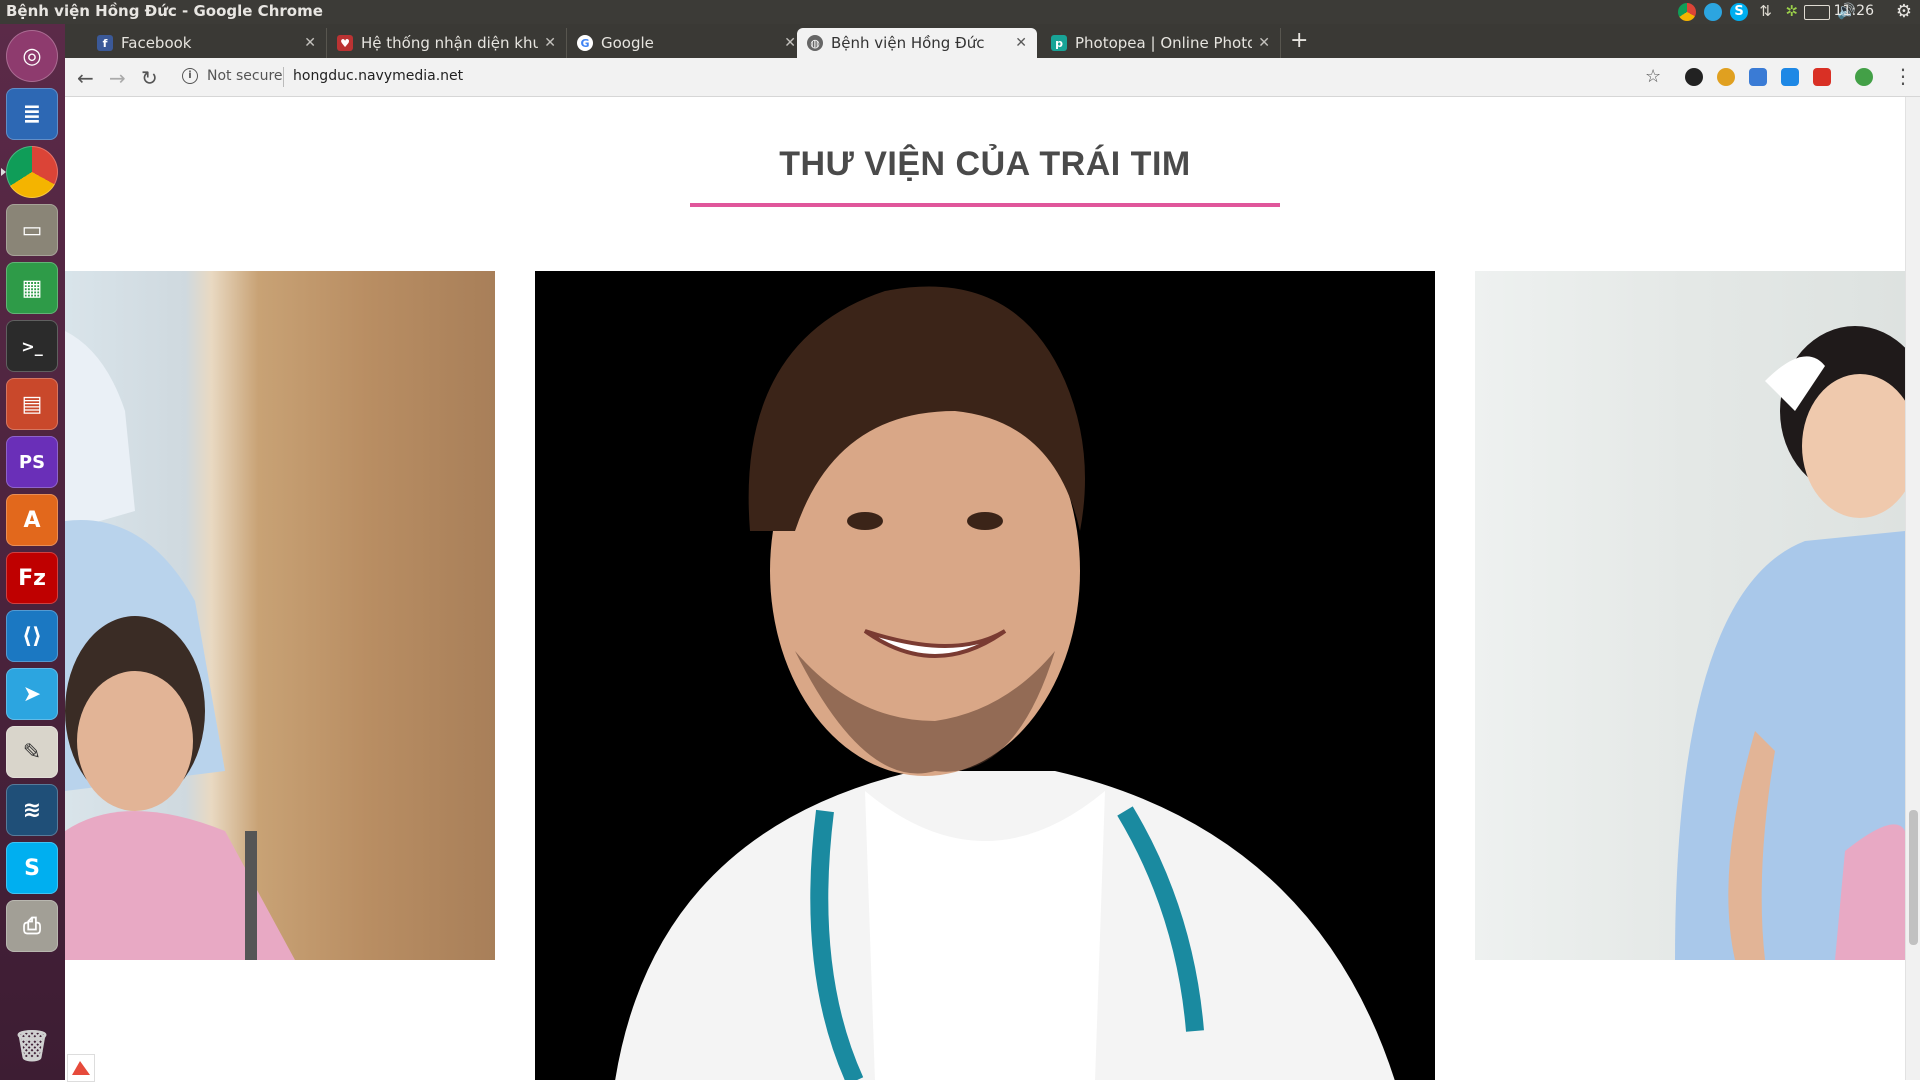  I want to click on patient-face-shape, so click(135, 741).